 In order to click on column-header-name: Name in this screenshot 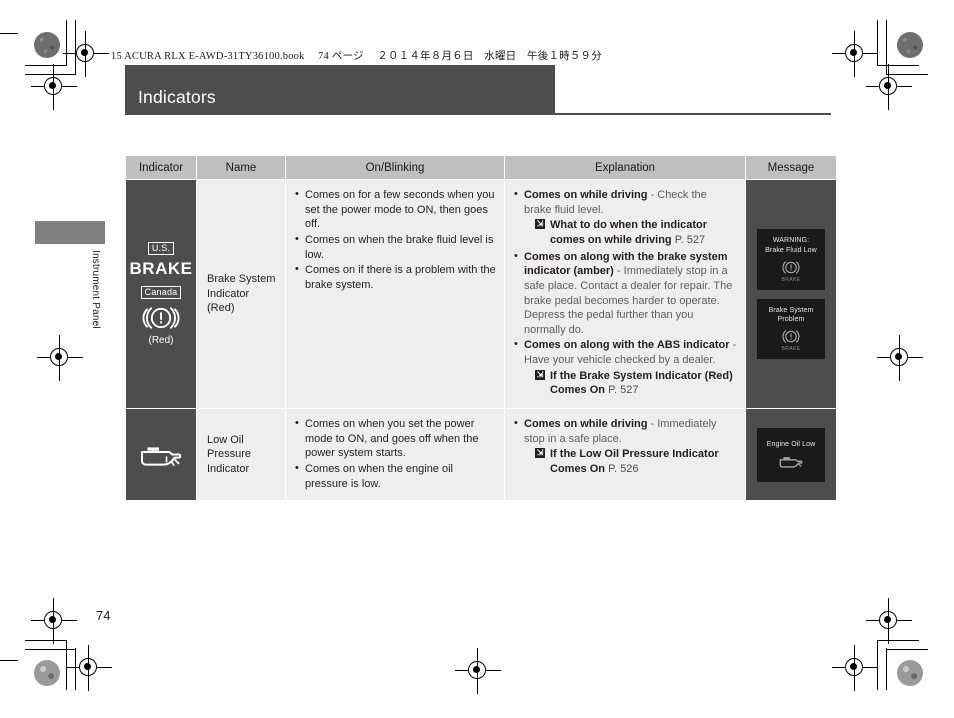, I will do `click(241, 167)`.